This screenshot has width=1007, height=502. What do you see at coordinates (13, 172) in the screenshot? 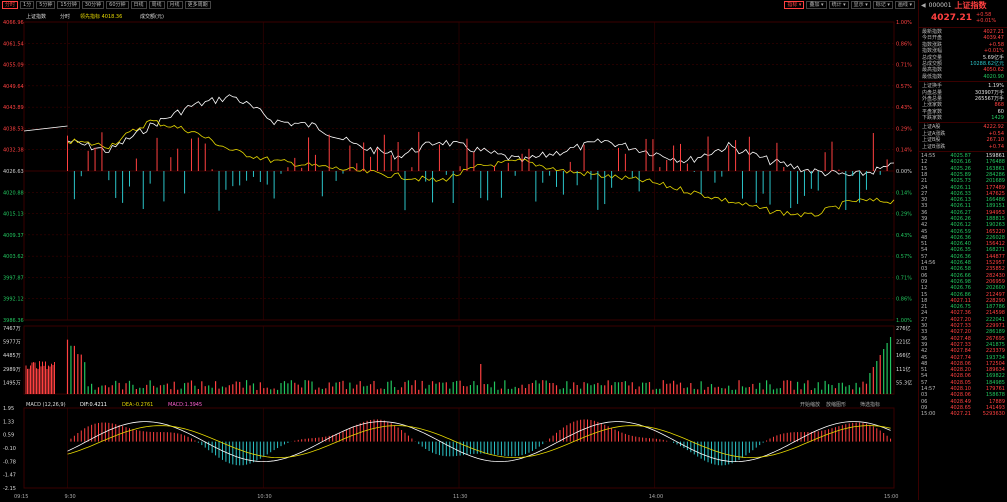
I see `price-tick-label: 4026.63` at bounding box center [13, 172].